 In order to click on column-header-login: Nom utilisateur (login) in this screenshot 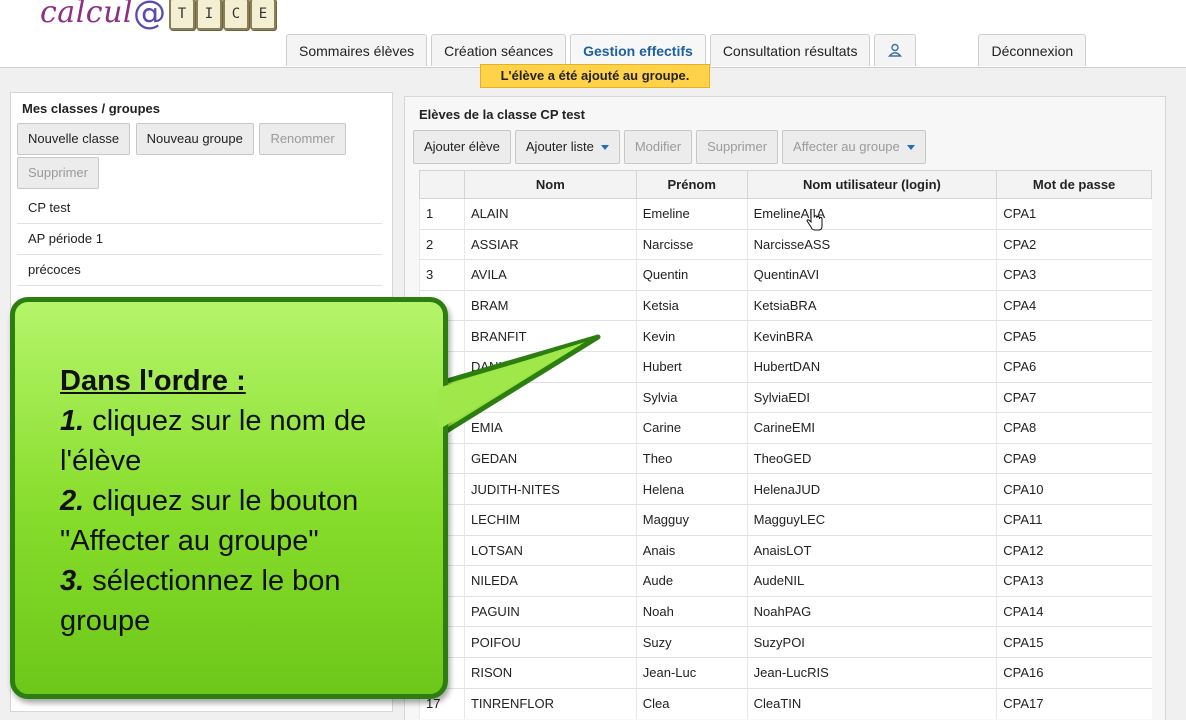, I will do `click(872, 184)`.